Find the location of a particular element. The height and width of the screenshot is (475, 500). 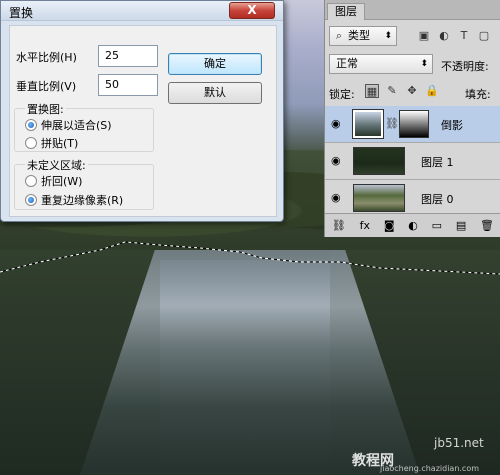

horizontal-scale-input: 25 is located at coordinates (128, 56).